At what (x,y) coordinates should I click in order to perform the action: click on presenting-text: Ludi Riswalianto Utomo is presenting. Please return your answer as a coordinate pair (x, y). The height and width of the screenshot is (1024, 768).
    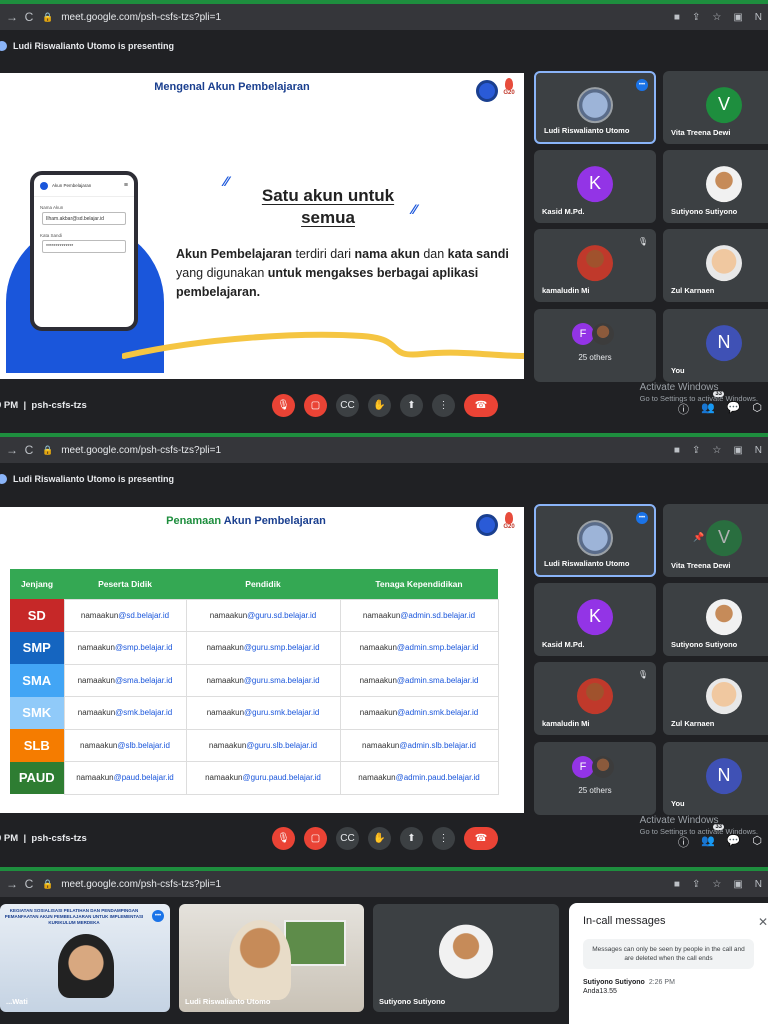
    Looking at the image, I should click on (94, 46).